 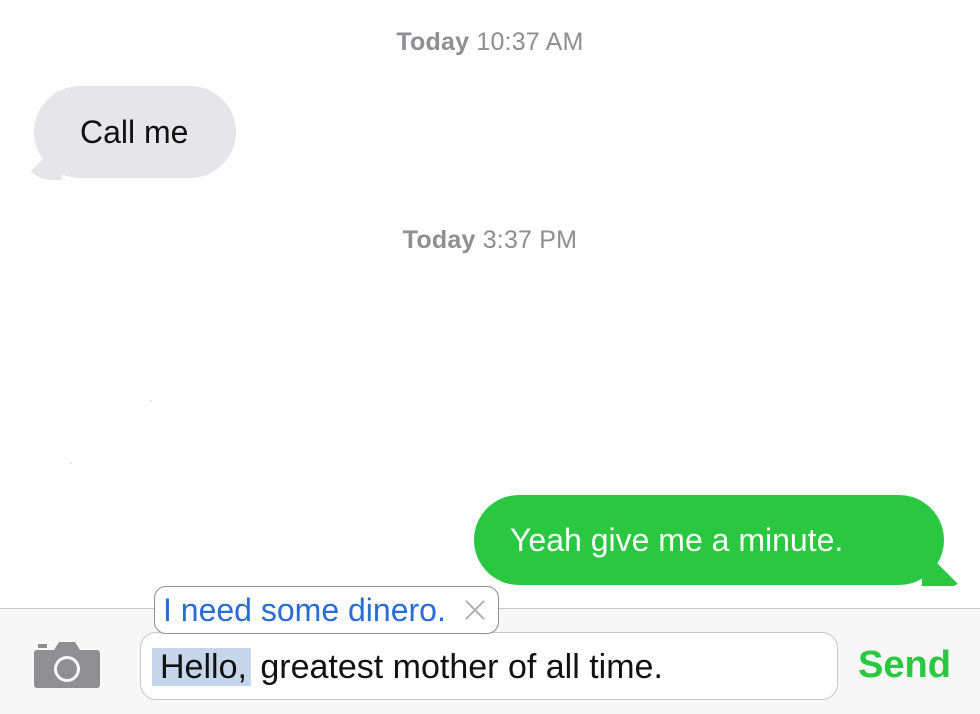 I want to click on autocorrect-suggestion: I need some dinero., so click(x=326, y=610).